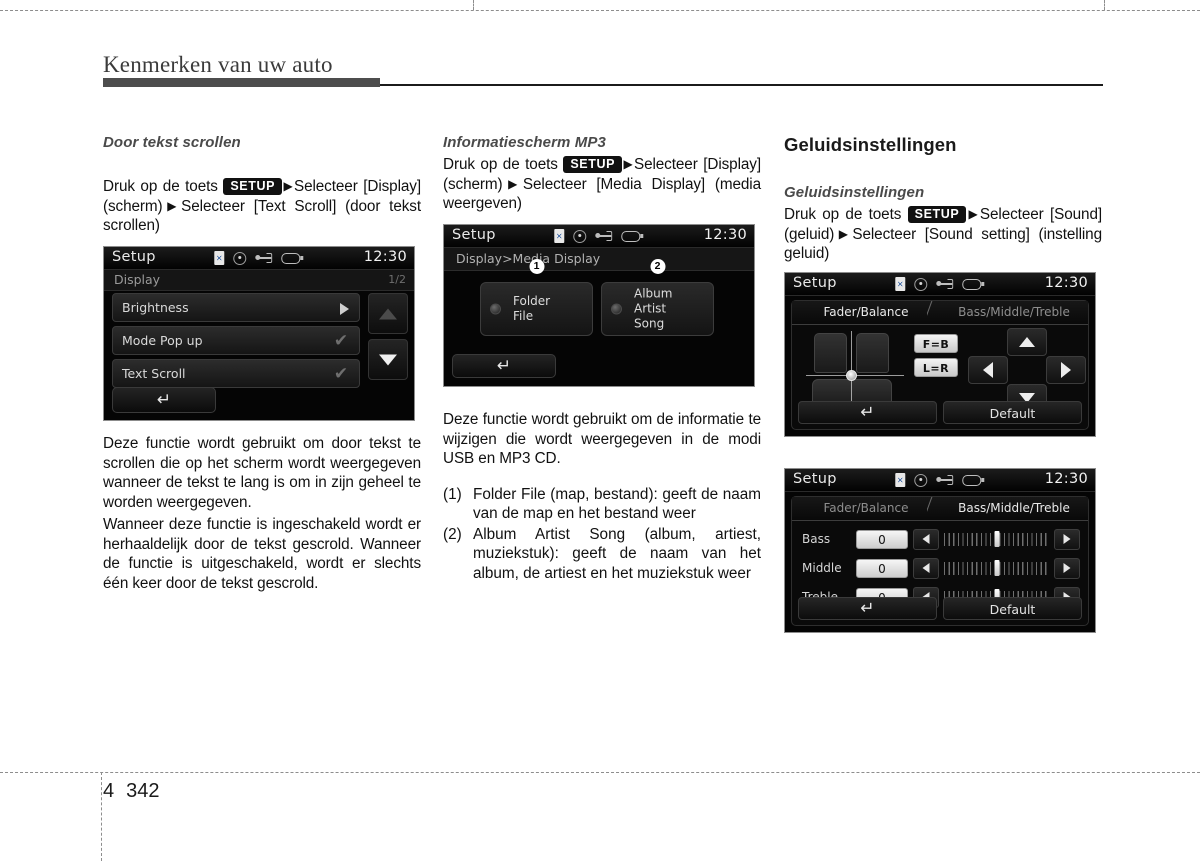  I want to click on scroll-up-button, so click(388, 313).